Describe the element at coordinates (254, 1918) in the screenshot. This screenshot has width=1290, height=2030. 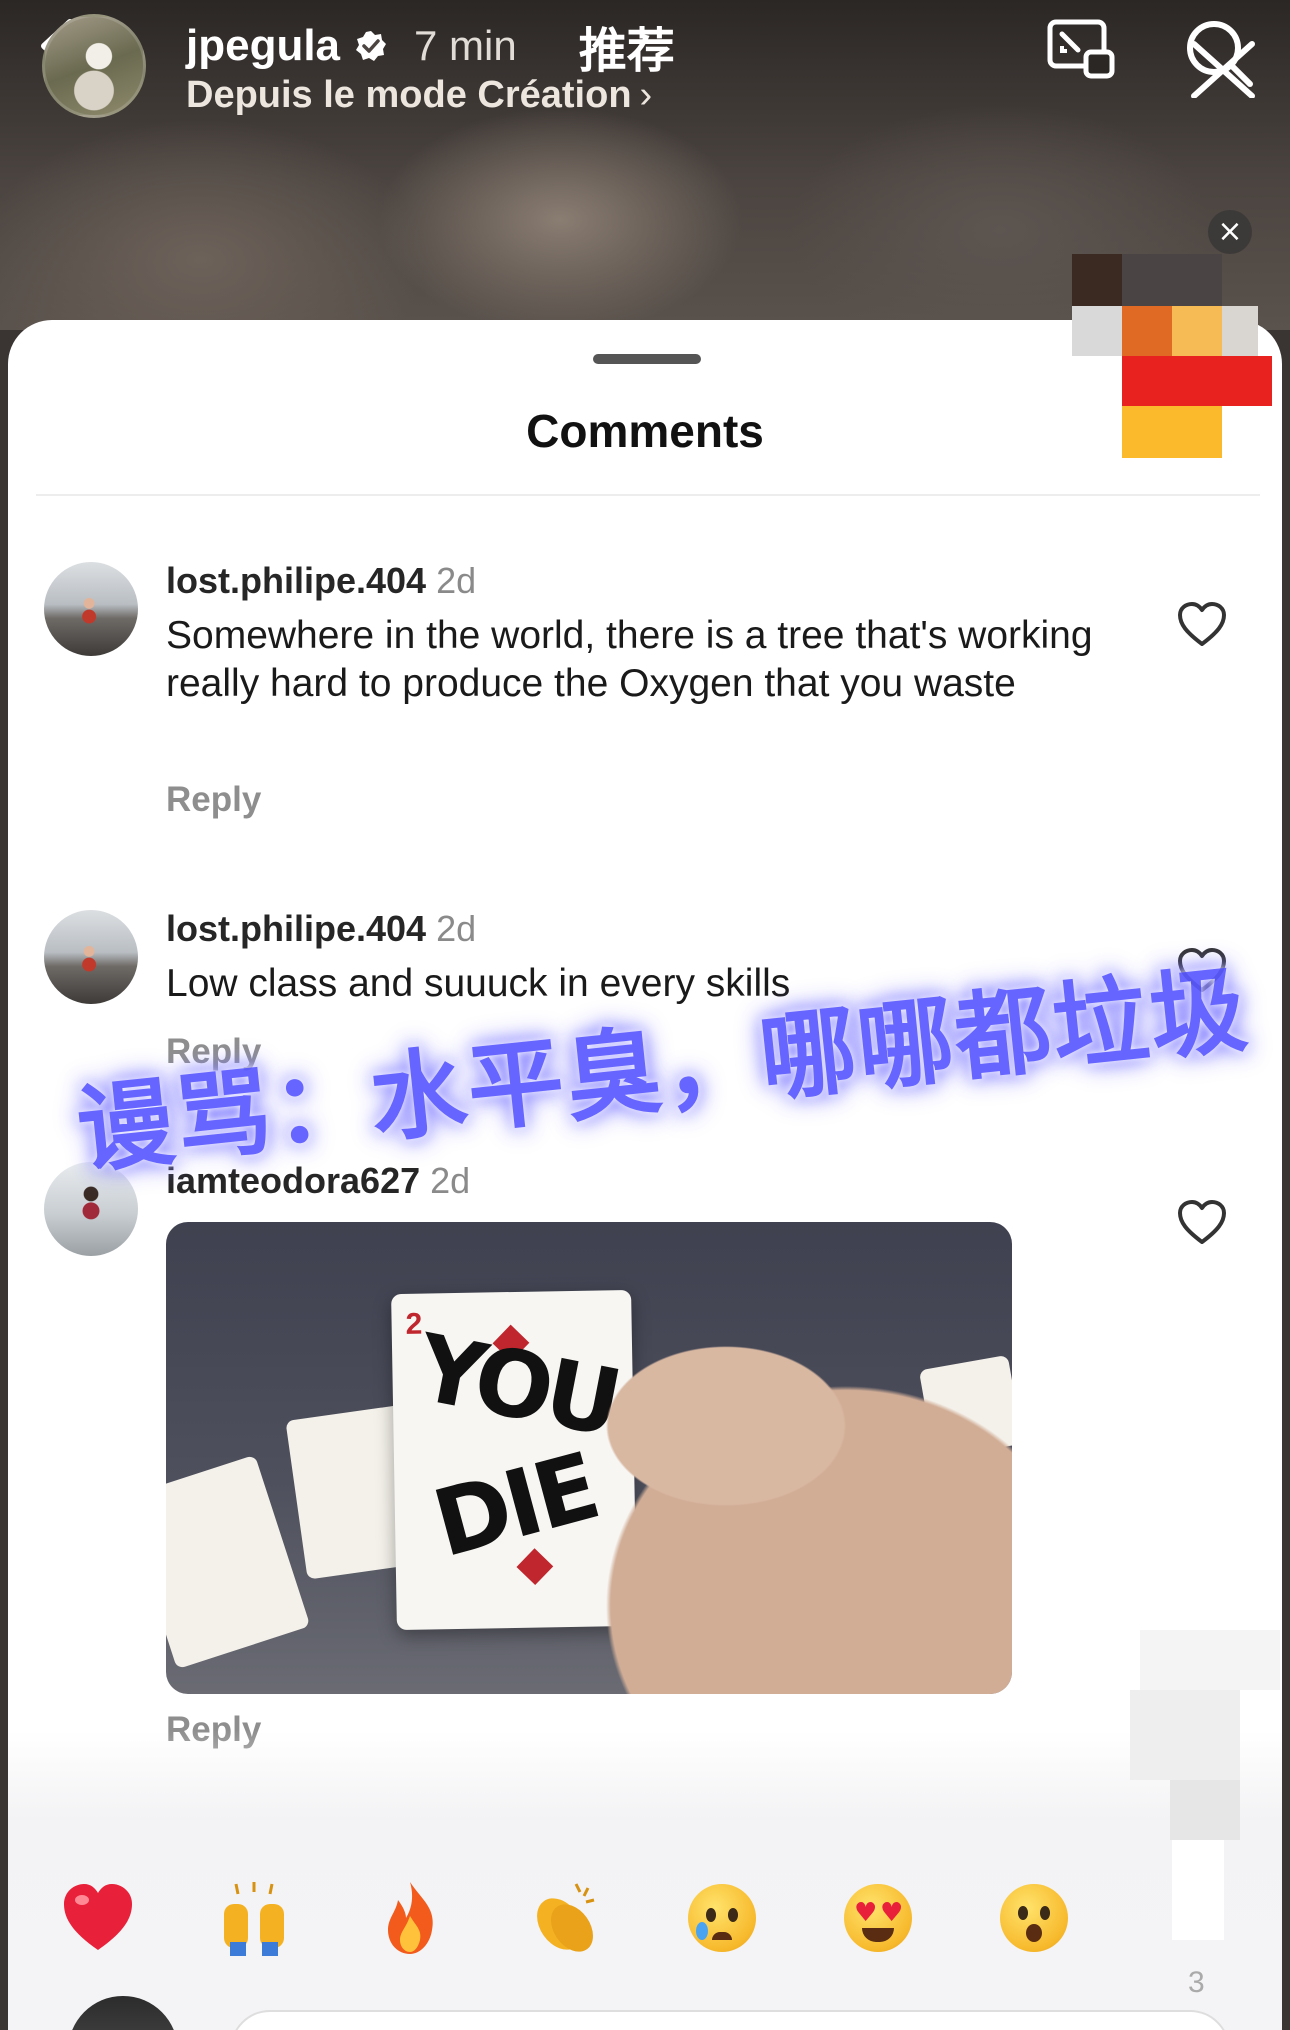
I see `raised-hands-icon` at that location.